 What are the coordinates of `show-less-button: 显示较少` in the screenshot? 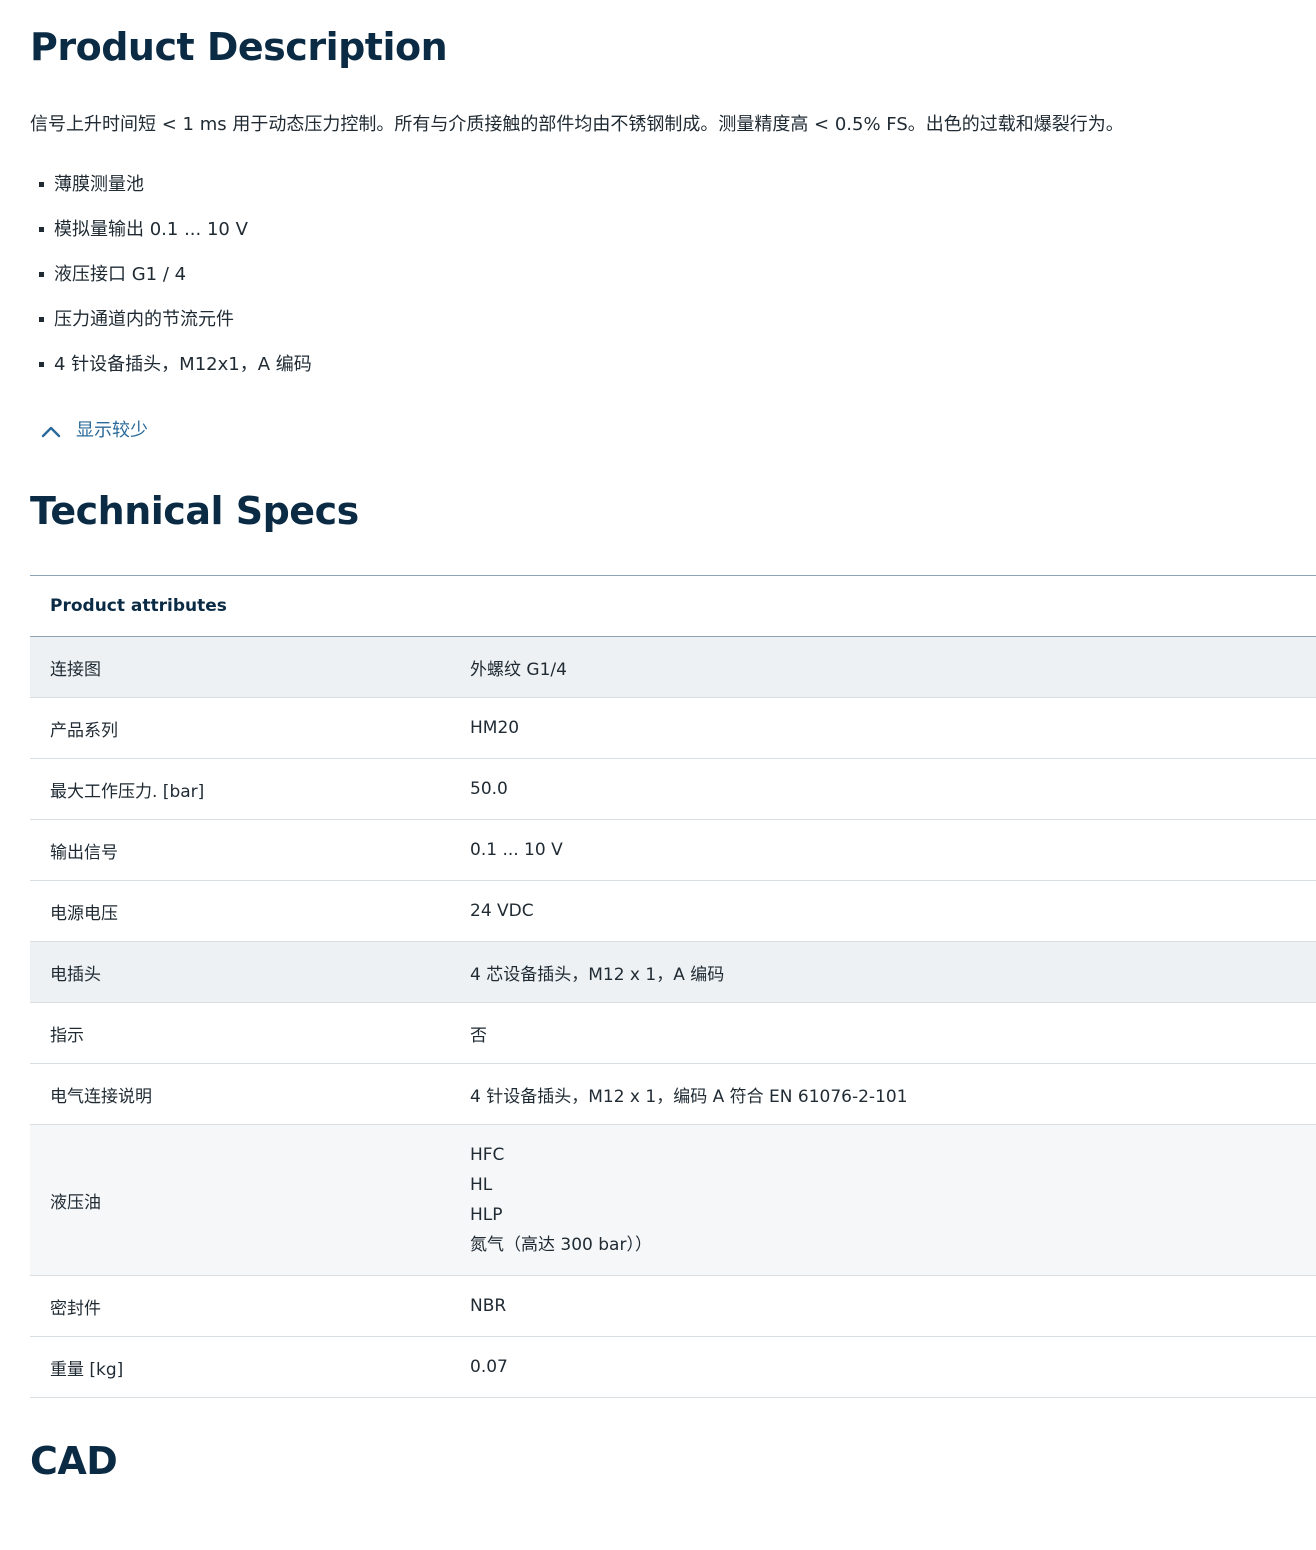 It's located at (94, 431).